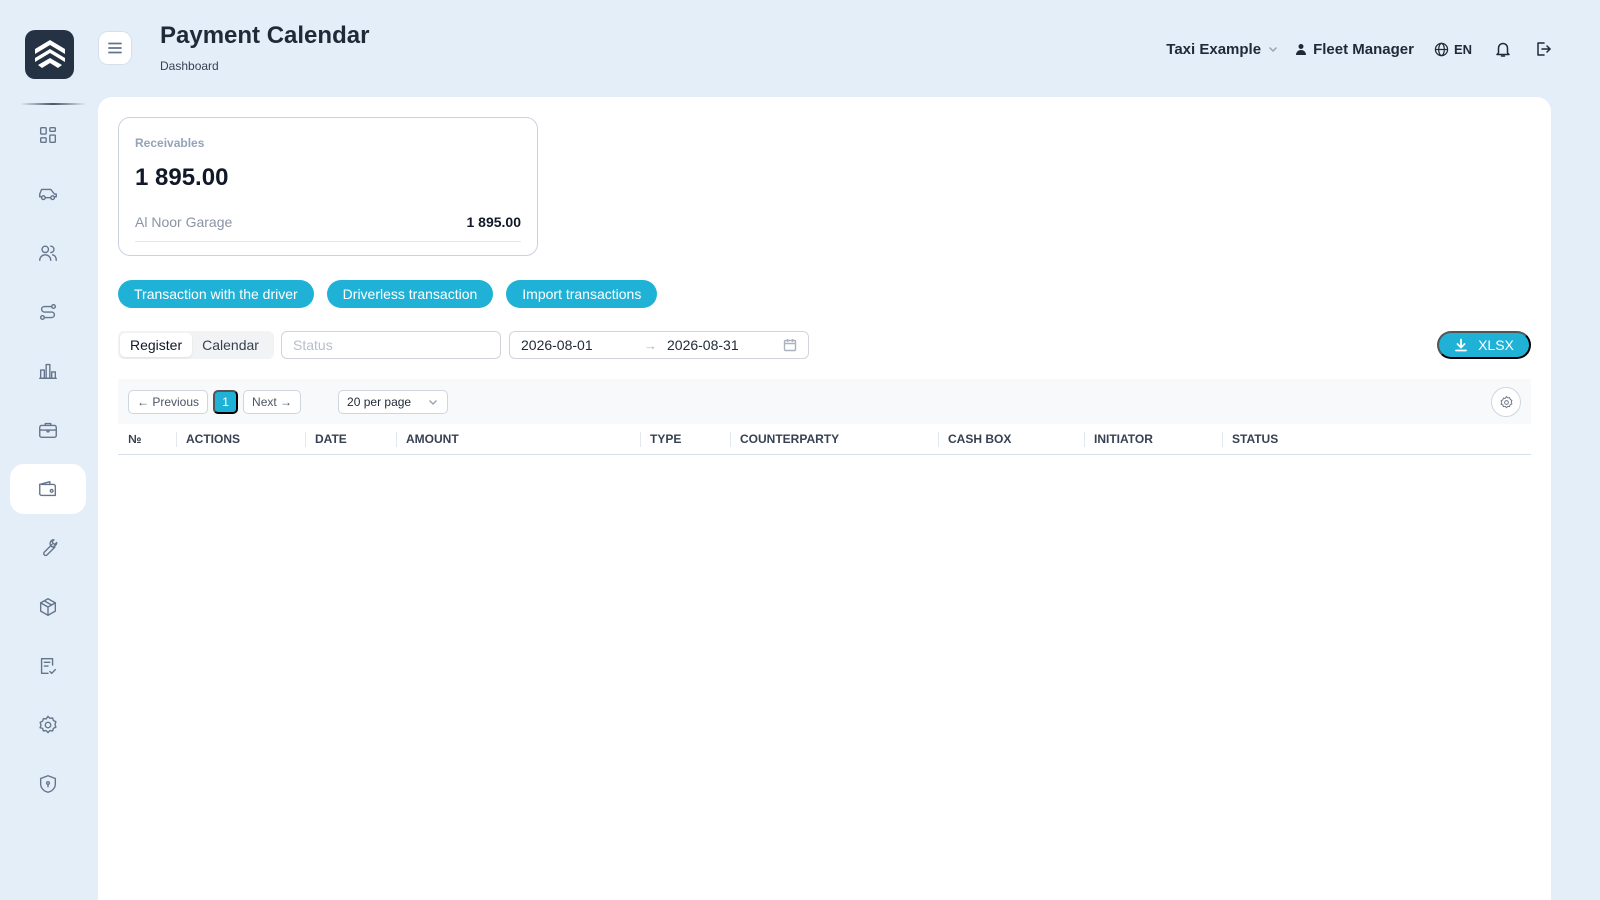 The image size is (1600, 900). Describe the element at coordinates (1461, 345) in the screenshot. I see `download-icon` at that location.